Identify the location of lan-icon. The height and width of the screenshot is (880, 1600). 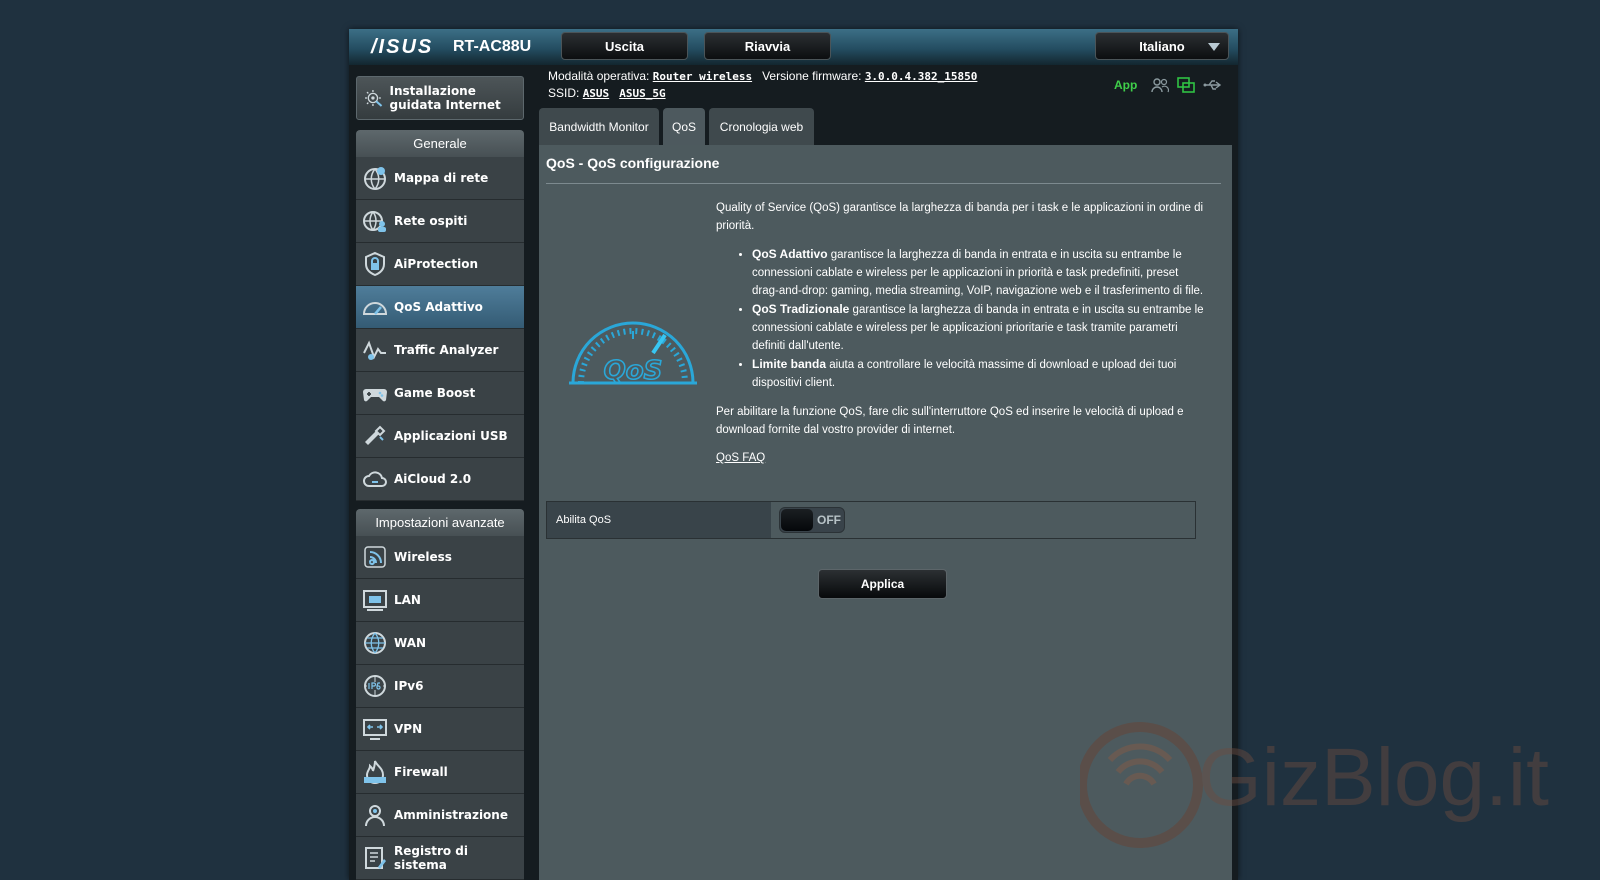
(375, 600).